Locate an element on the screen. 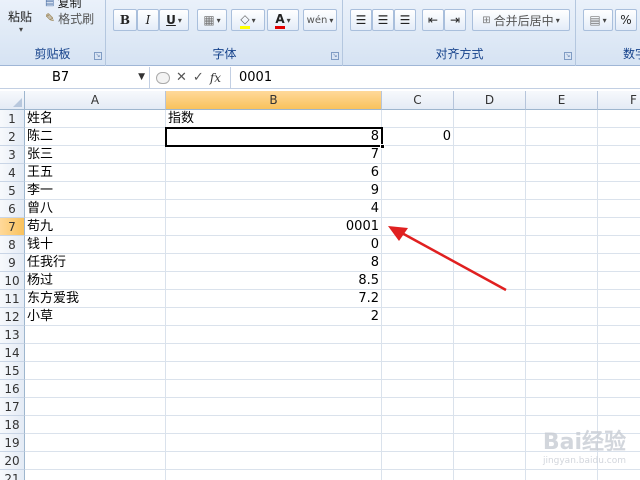  watermark: Bai经验 jingyan.baidu.com is located at coordinates (584, 445).